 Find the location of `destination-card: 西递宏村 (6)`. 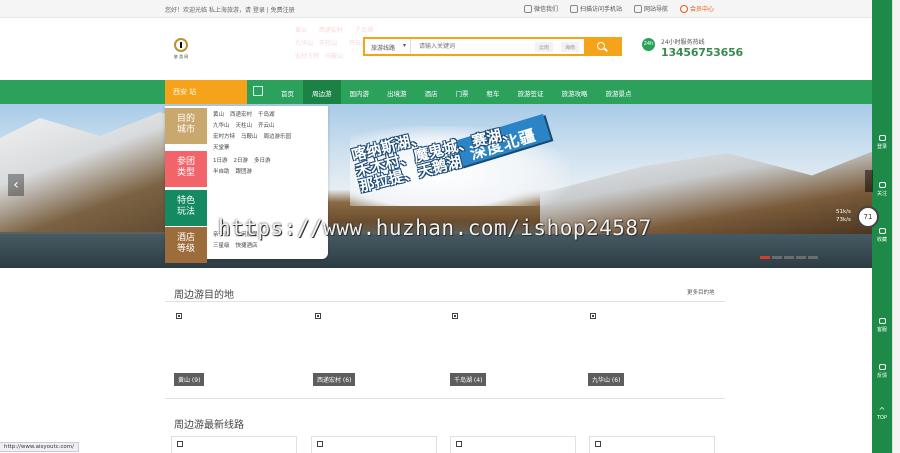

destination-card: 西递宏村 (6) is located at coordinates (378, 348).